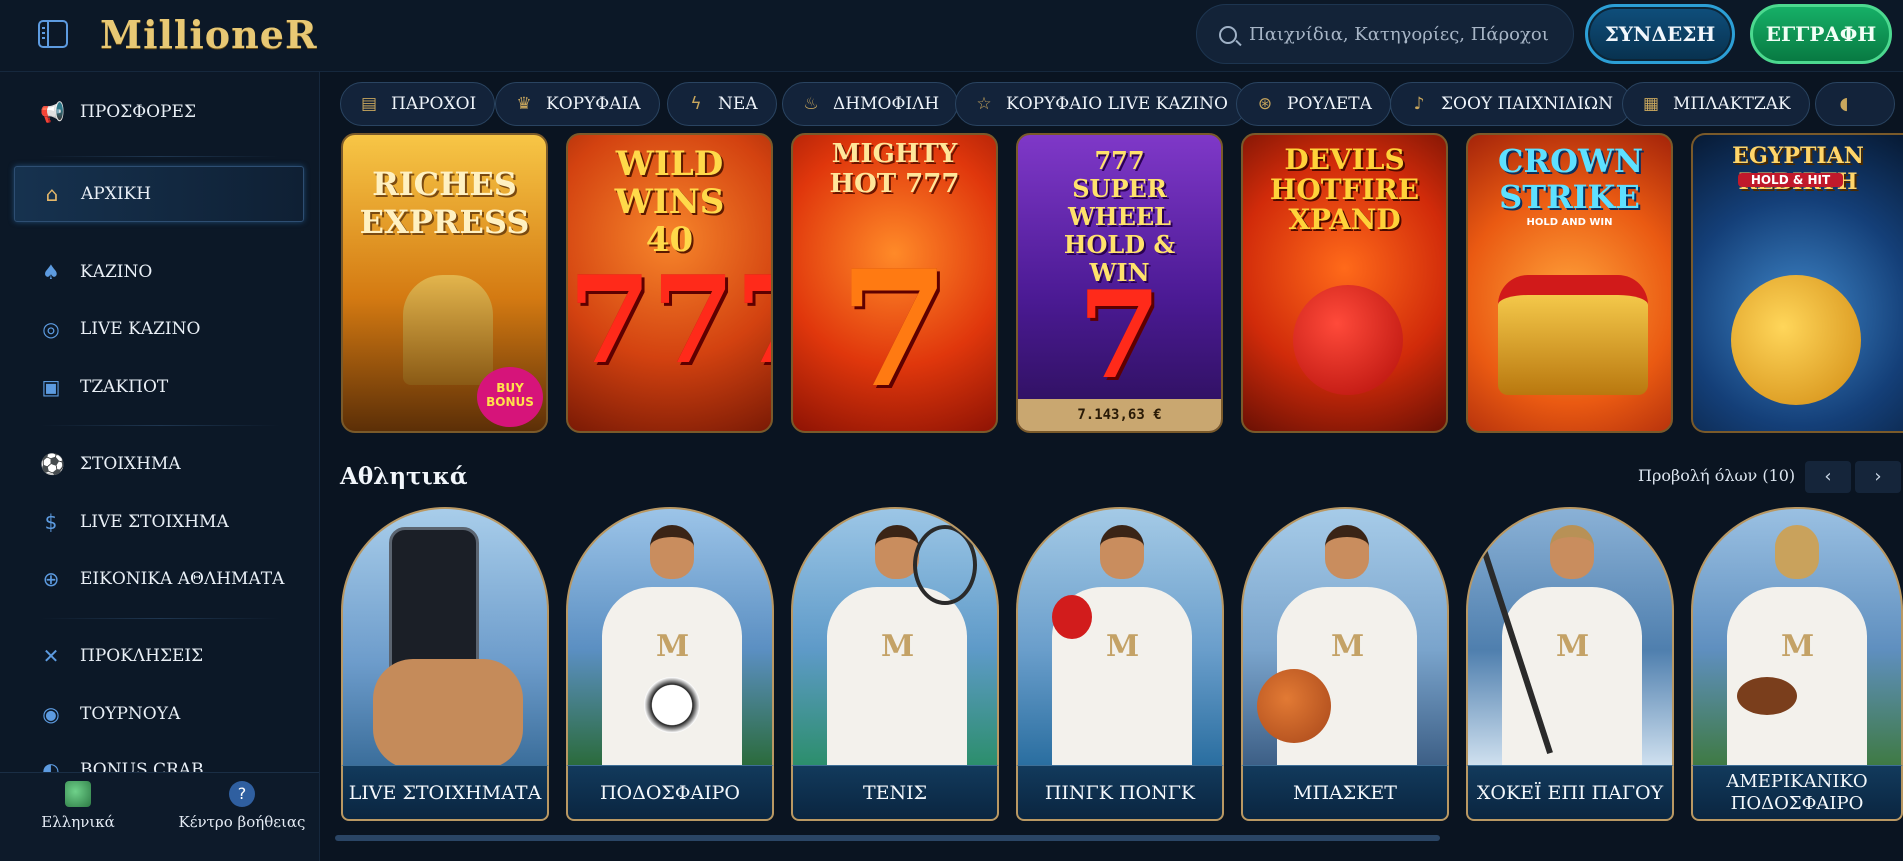 This screenshot has height=861, width=1903. What do you see at coordinates (159, 112) in the screenshot?
I see `sidebar-item-offers: 📢 ΠΡΟΣΦΟΡΕΣ` at bounding box center [159, 112].